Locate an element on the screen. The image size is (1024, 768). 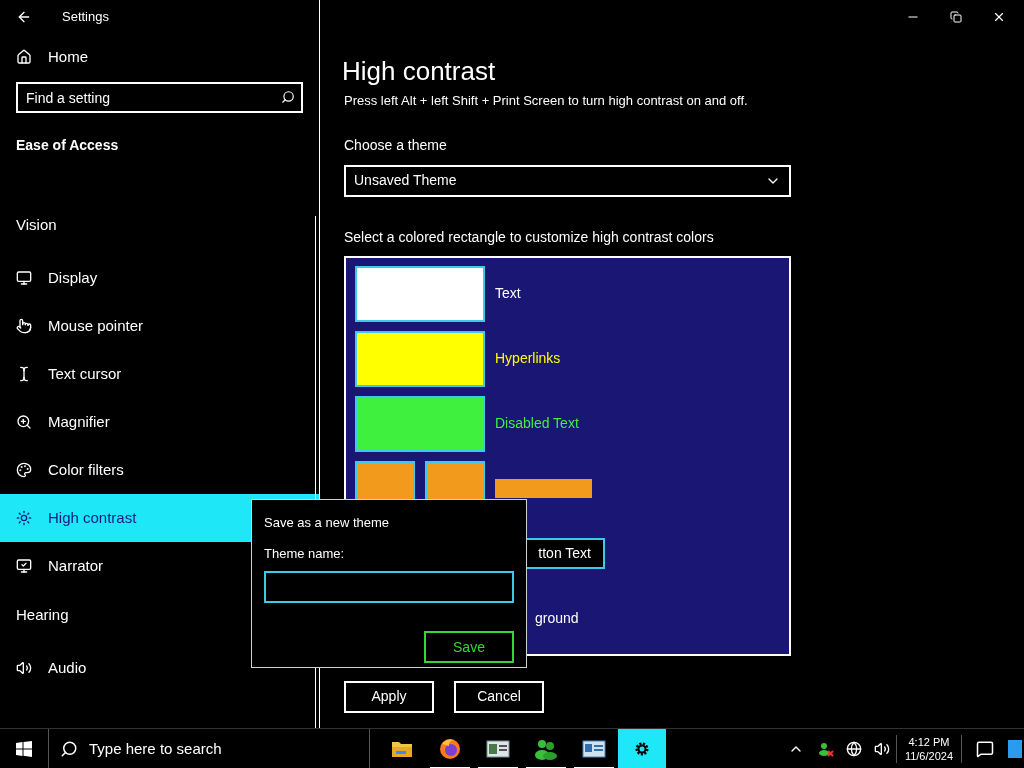
taskbar-search-field: Type here to search is located at coordinates (209, 748).